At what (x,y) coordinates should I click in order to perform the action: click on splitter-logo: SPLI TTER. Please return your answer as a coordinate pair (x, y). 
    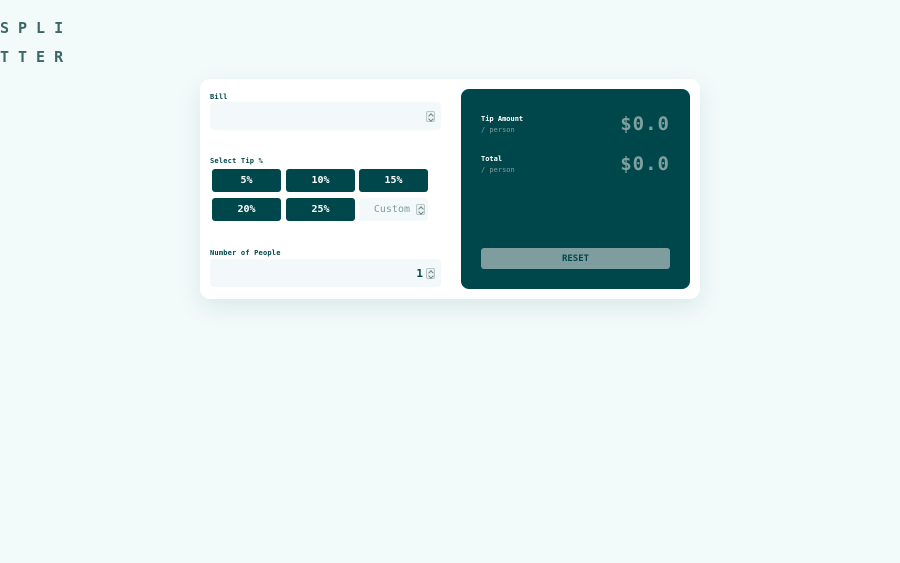
    Looking at the image, I should click on (36, 43).